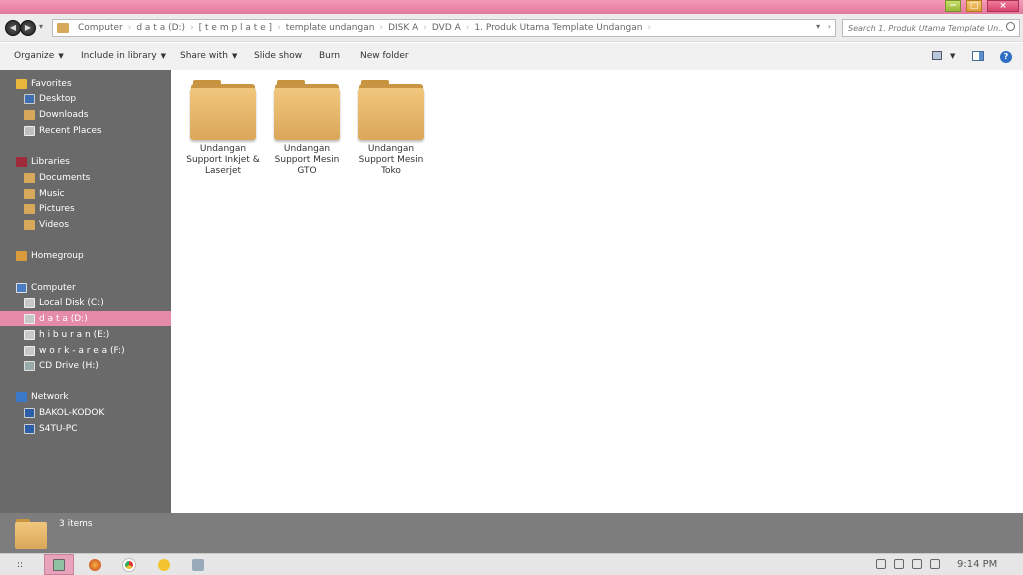  What do you see at coordinates (978, 56) in the screenshot?
I see `preview-pane-icon` at bounding box center [978, 56].